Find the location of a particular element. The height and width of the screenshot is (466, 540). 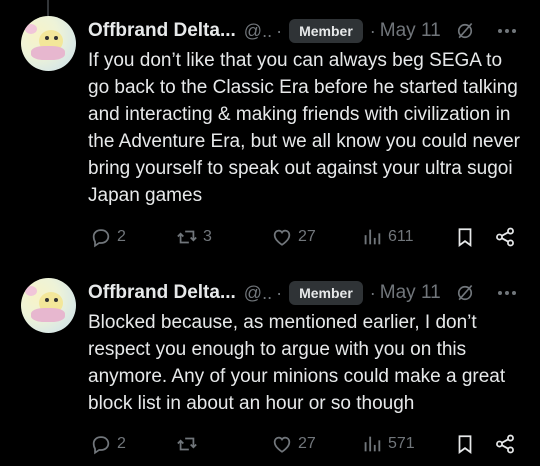

view-count: 611 is located at coordinates (401, 236).